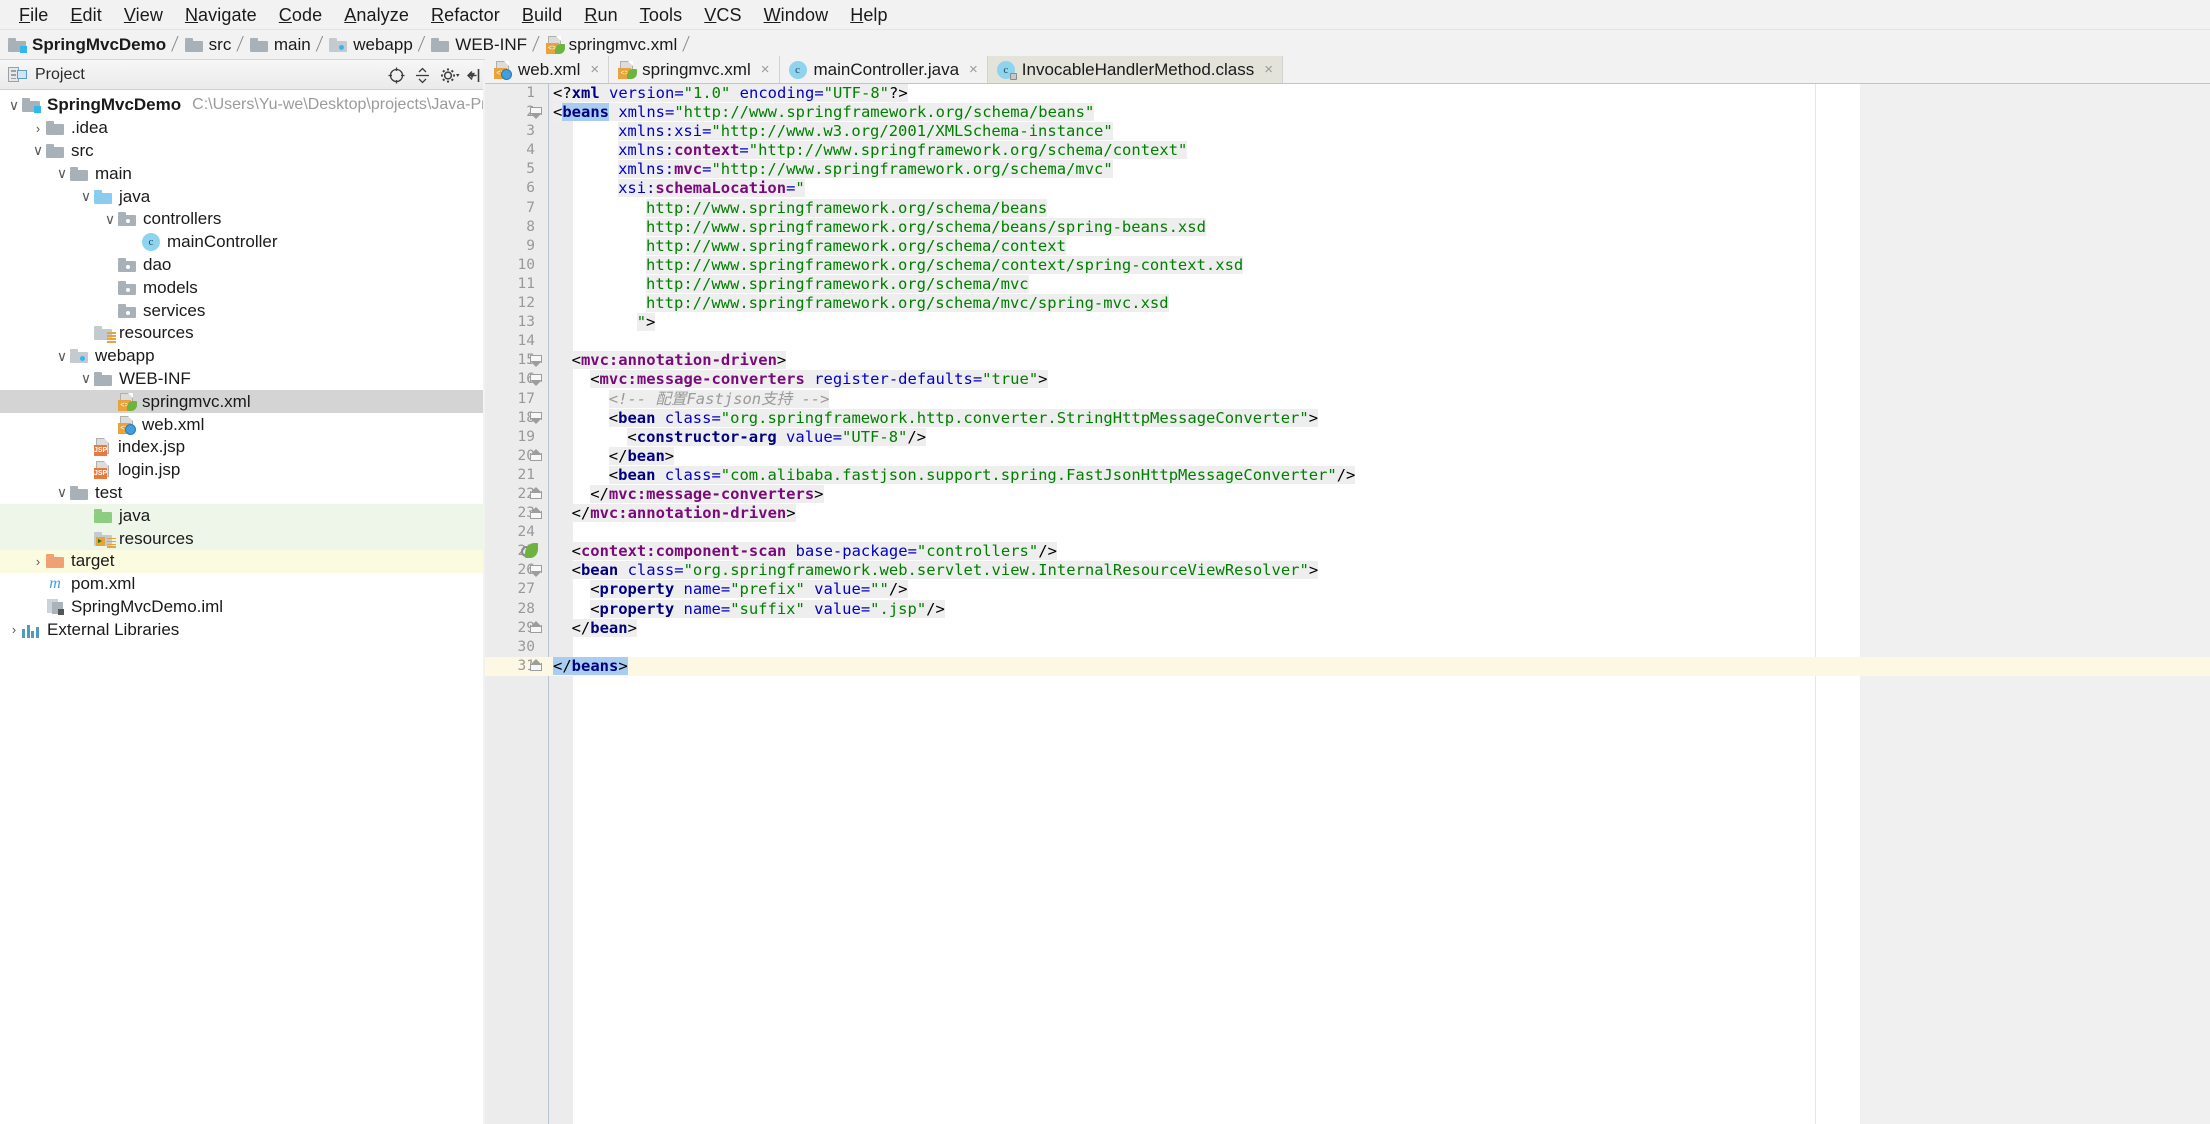 Image resolution: width=2210 pixels, height=1124 pixels. I want to click on menu-item-edit: Edit, so click(85, 15).